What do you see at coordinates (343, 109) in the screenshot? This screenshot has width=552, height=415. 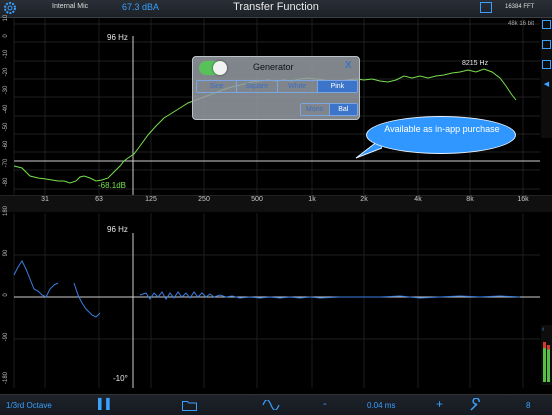 I see `channel-option-bal: Bal` at bounding box center [343, 109].